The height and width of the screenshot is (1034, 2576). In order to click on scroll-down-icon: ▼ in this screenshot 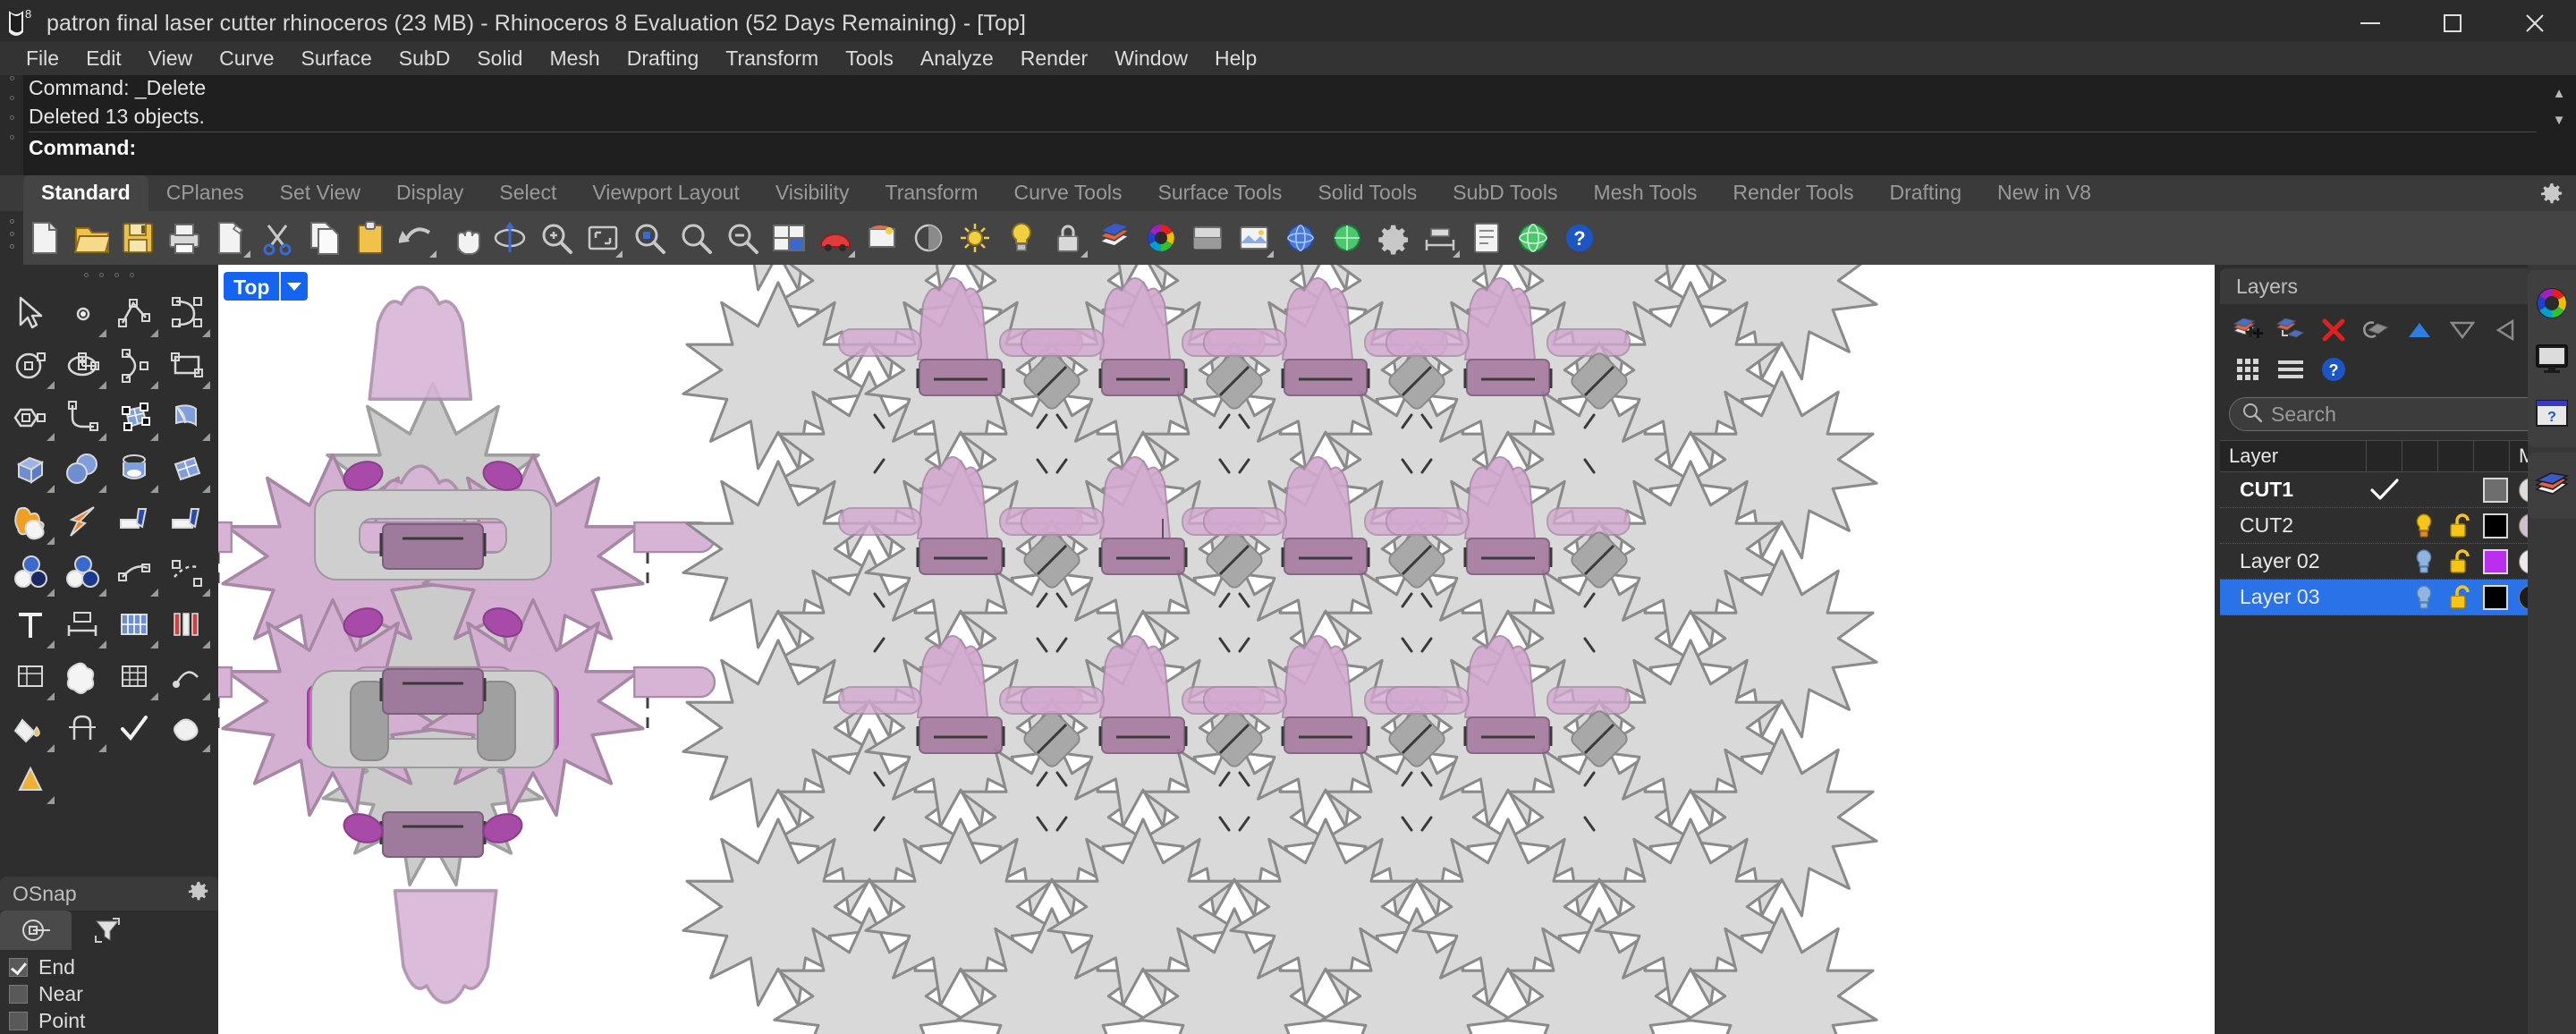, I will do `click(2559, 121)`.